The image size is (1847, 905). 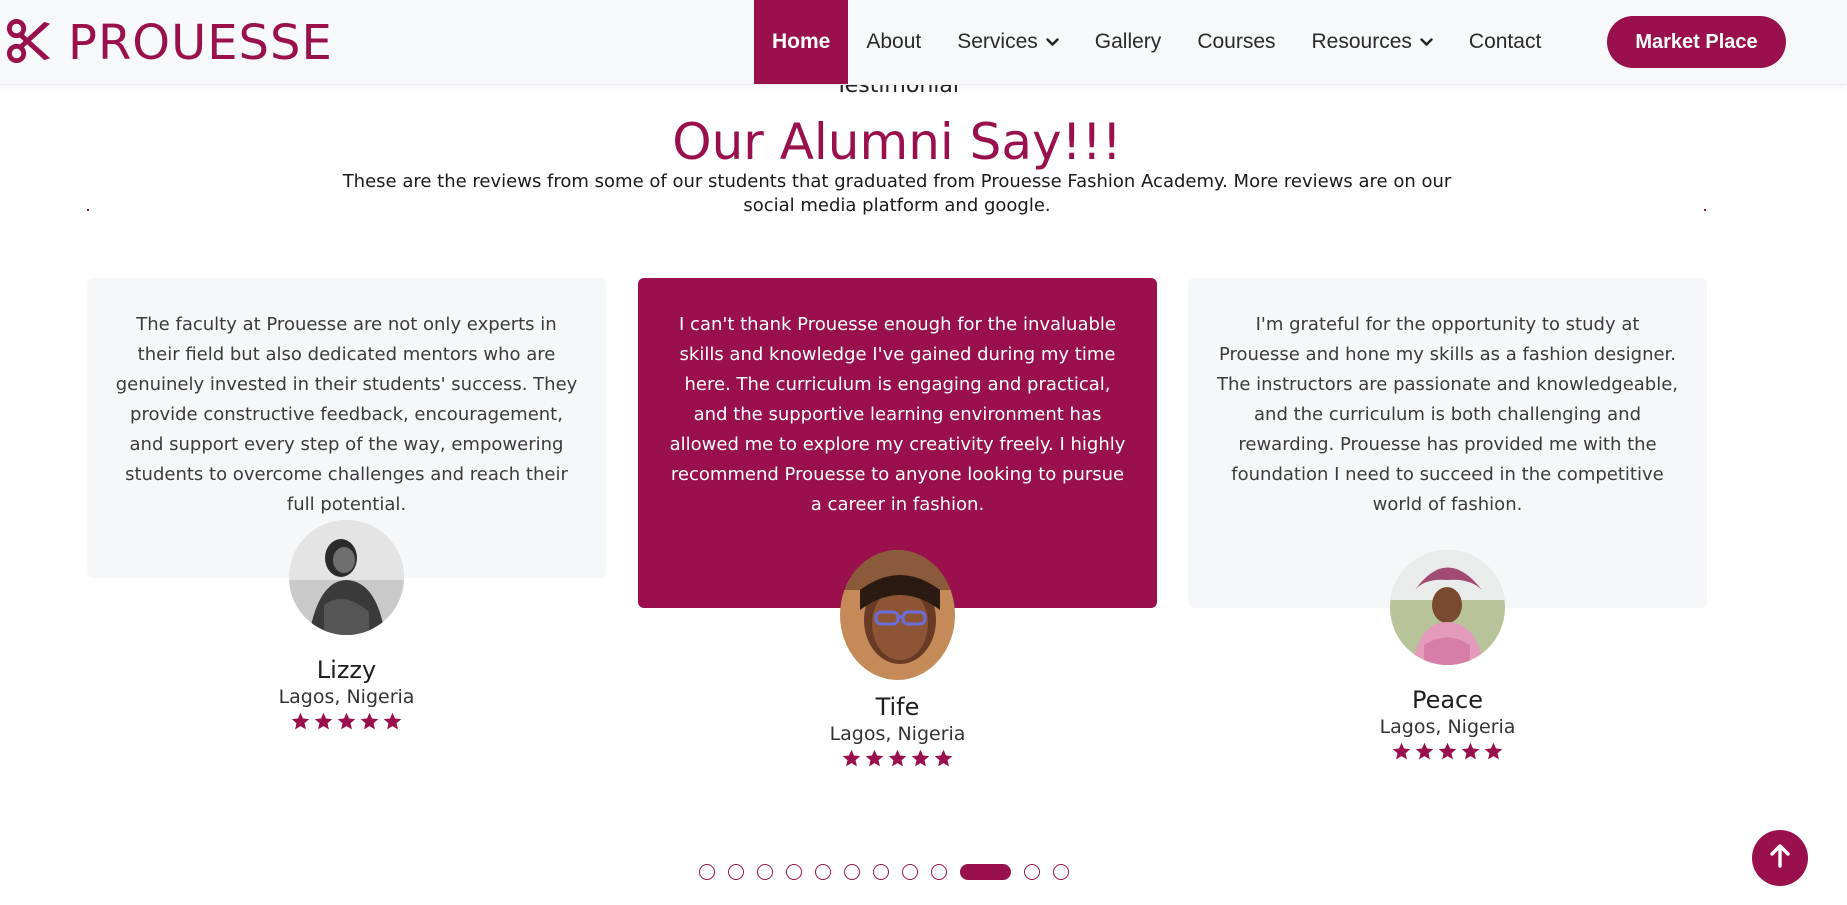 I want to click on scroll-top-button, so click(x=1780, y=858).